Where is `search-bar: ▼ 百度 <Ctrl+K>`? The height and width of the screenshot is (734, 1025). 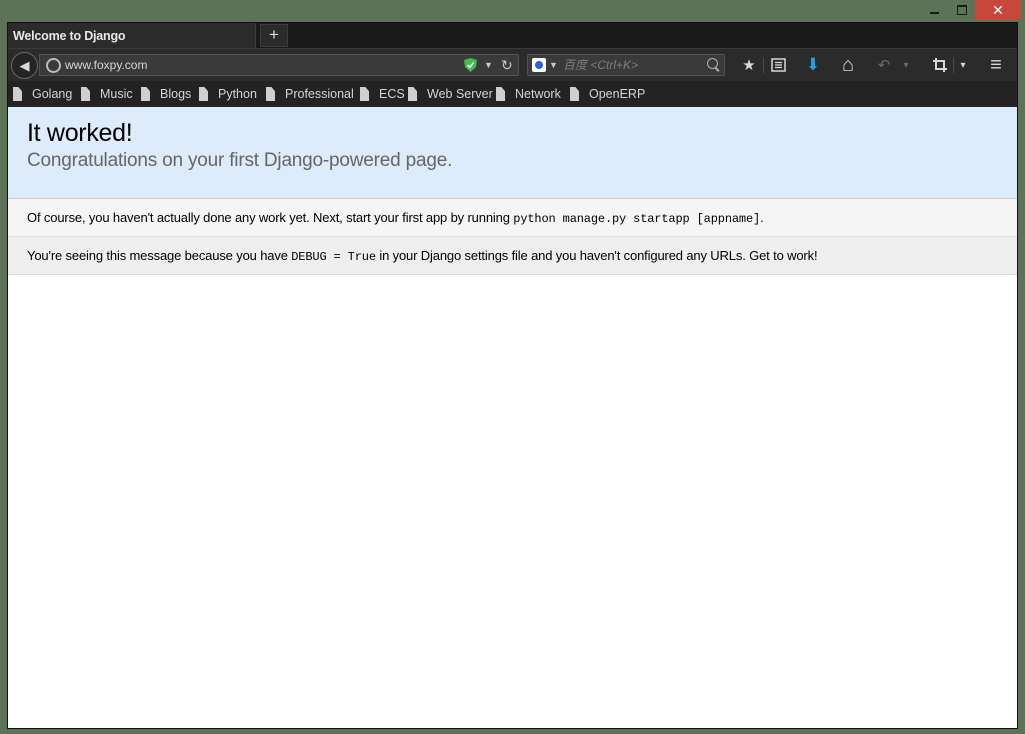
search-bar: ▼ 百度 <Ctrl+K> is located at coordinates (626, 65).